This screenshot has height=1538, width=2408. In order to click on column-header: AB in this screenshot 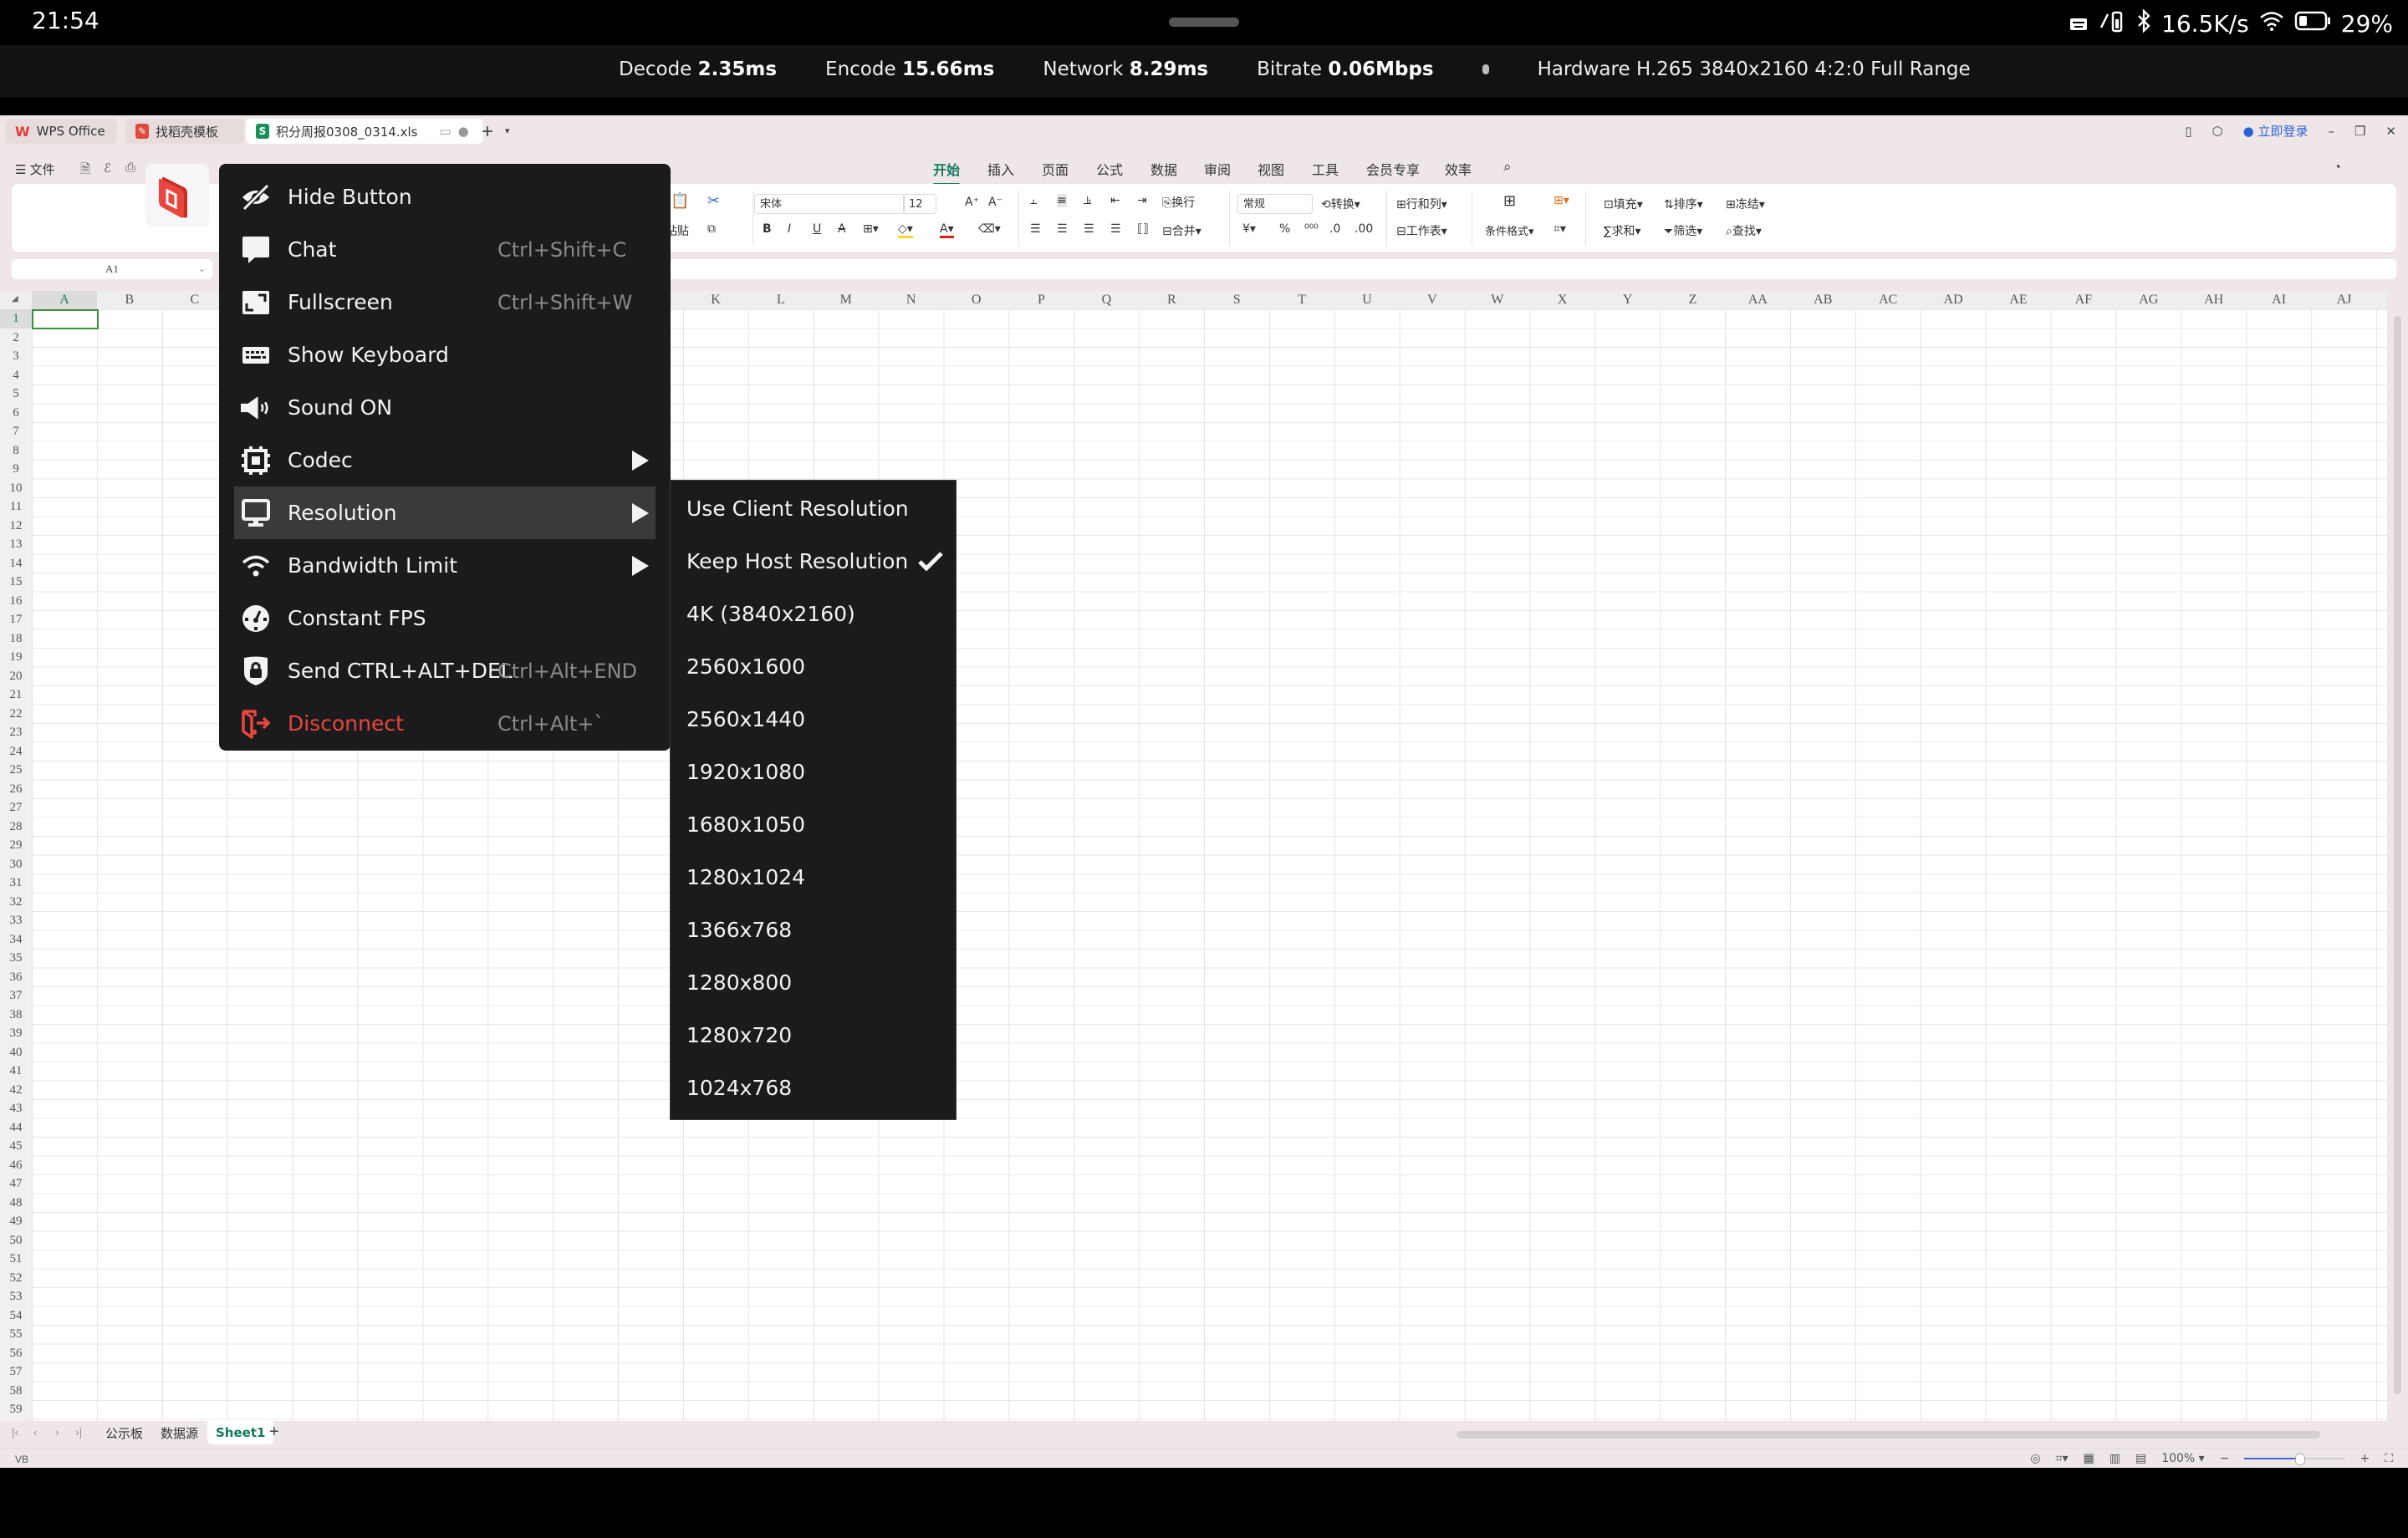, I will do `click(1822, 301)`.